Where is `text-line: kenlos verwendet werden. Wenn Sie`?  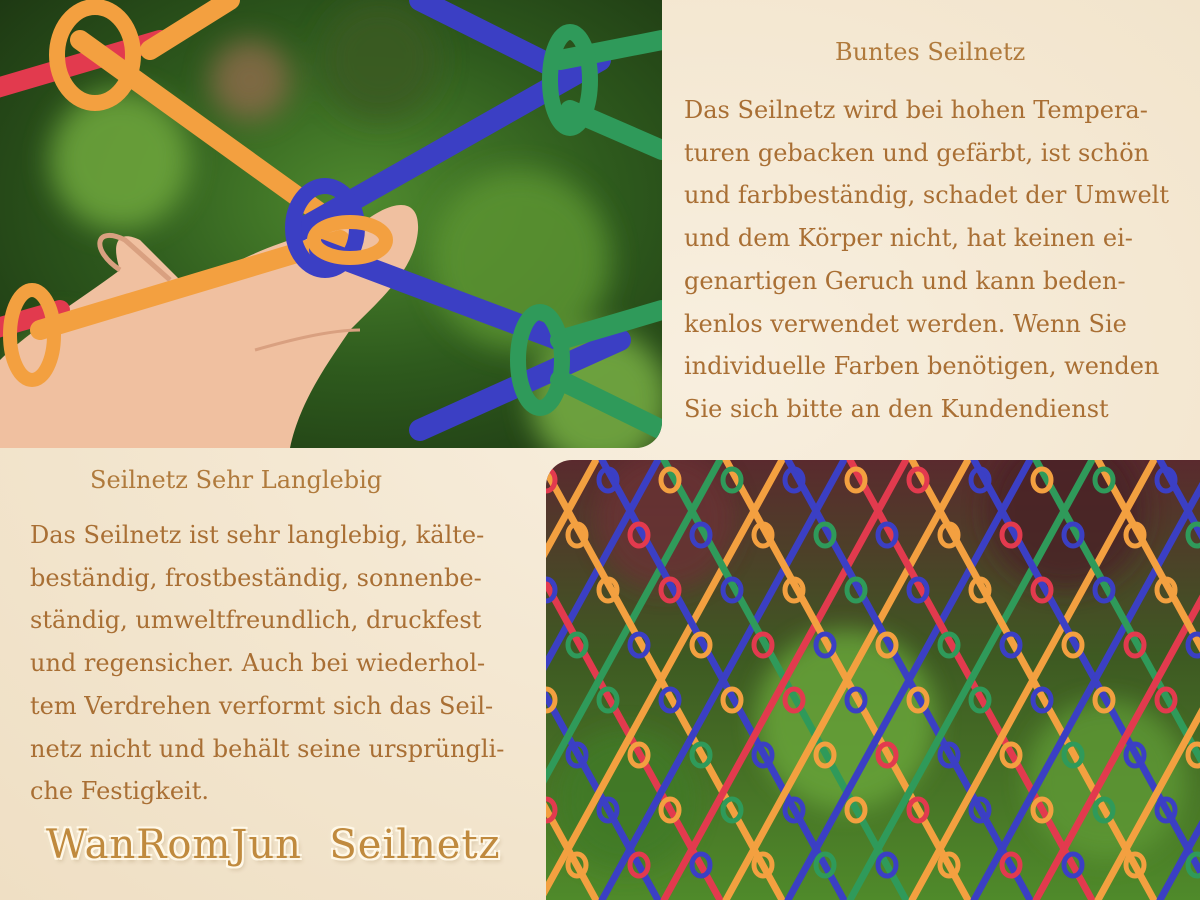 text-line: kenlos verwendet werden. Wenn Sie is located at coordinates (905, 323).